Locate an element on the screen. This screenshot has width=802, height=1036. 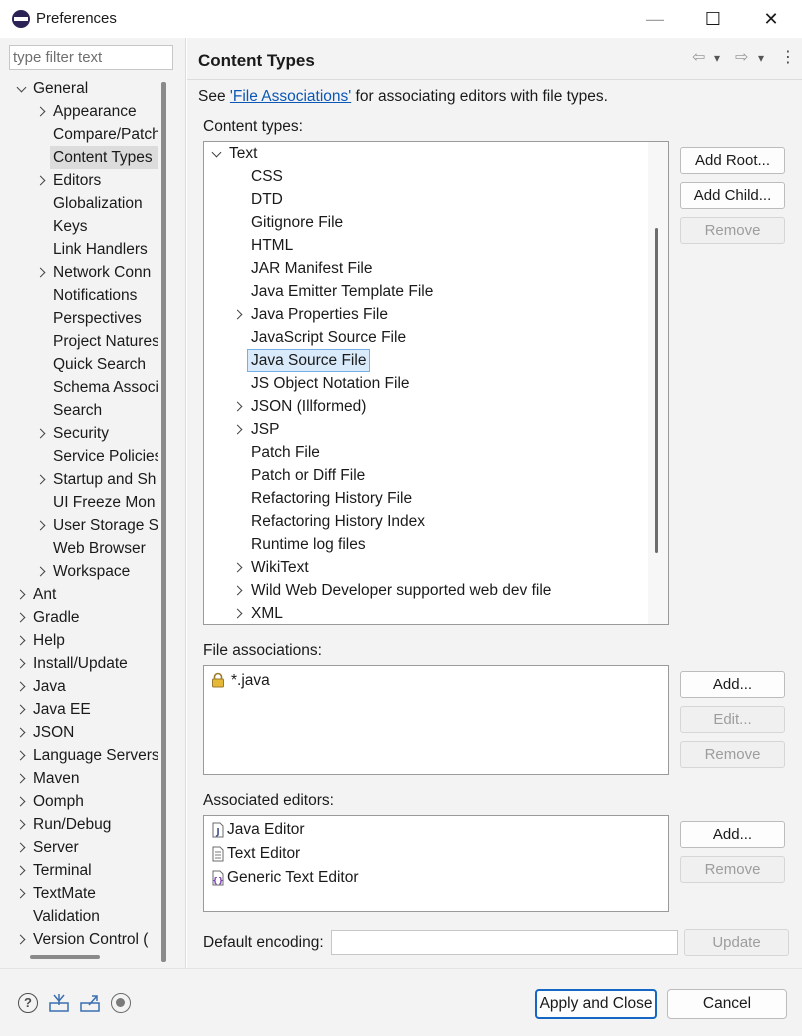
tree-item: Search is located at coordinates (79, 410).